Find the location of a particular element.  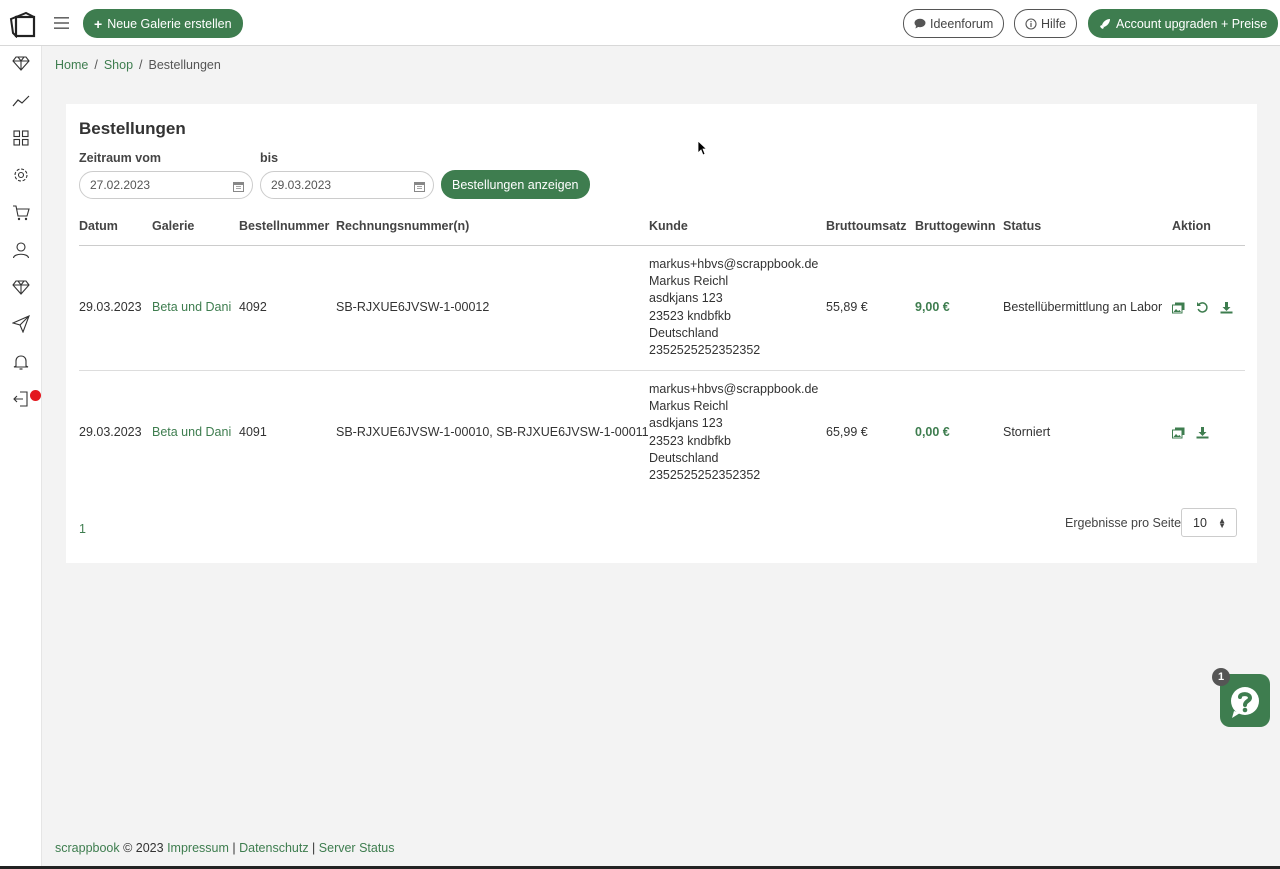

info-icon is located at coordinates (1031, 23).